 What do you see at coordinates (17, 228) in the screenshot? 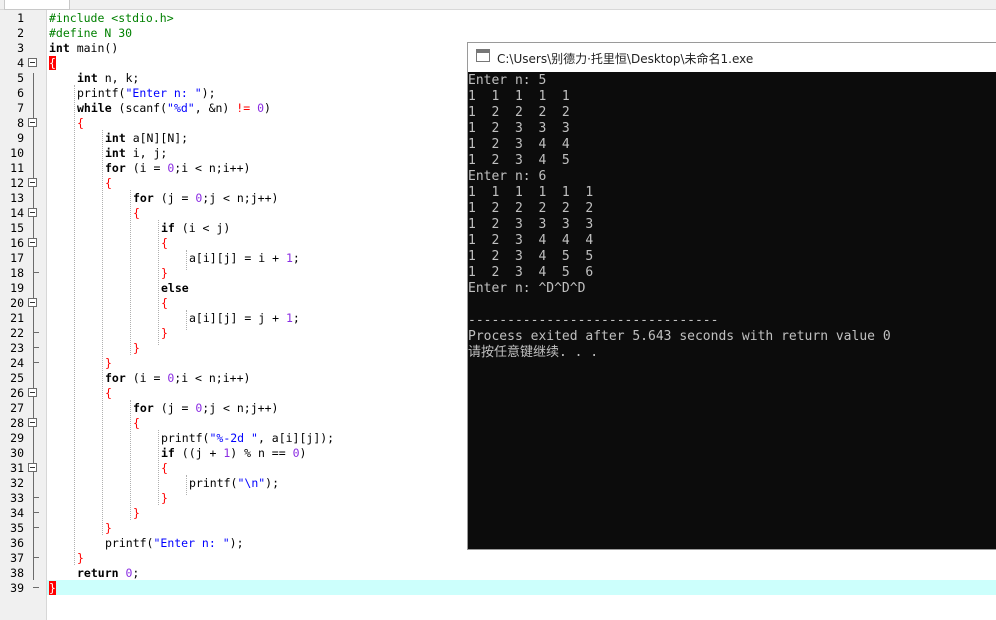
I see `line-number: 15` at bounding box center [17, 228].